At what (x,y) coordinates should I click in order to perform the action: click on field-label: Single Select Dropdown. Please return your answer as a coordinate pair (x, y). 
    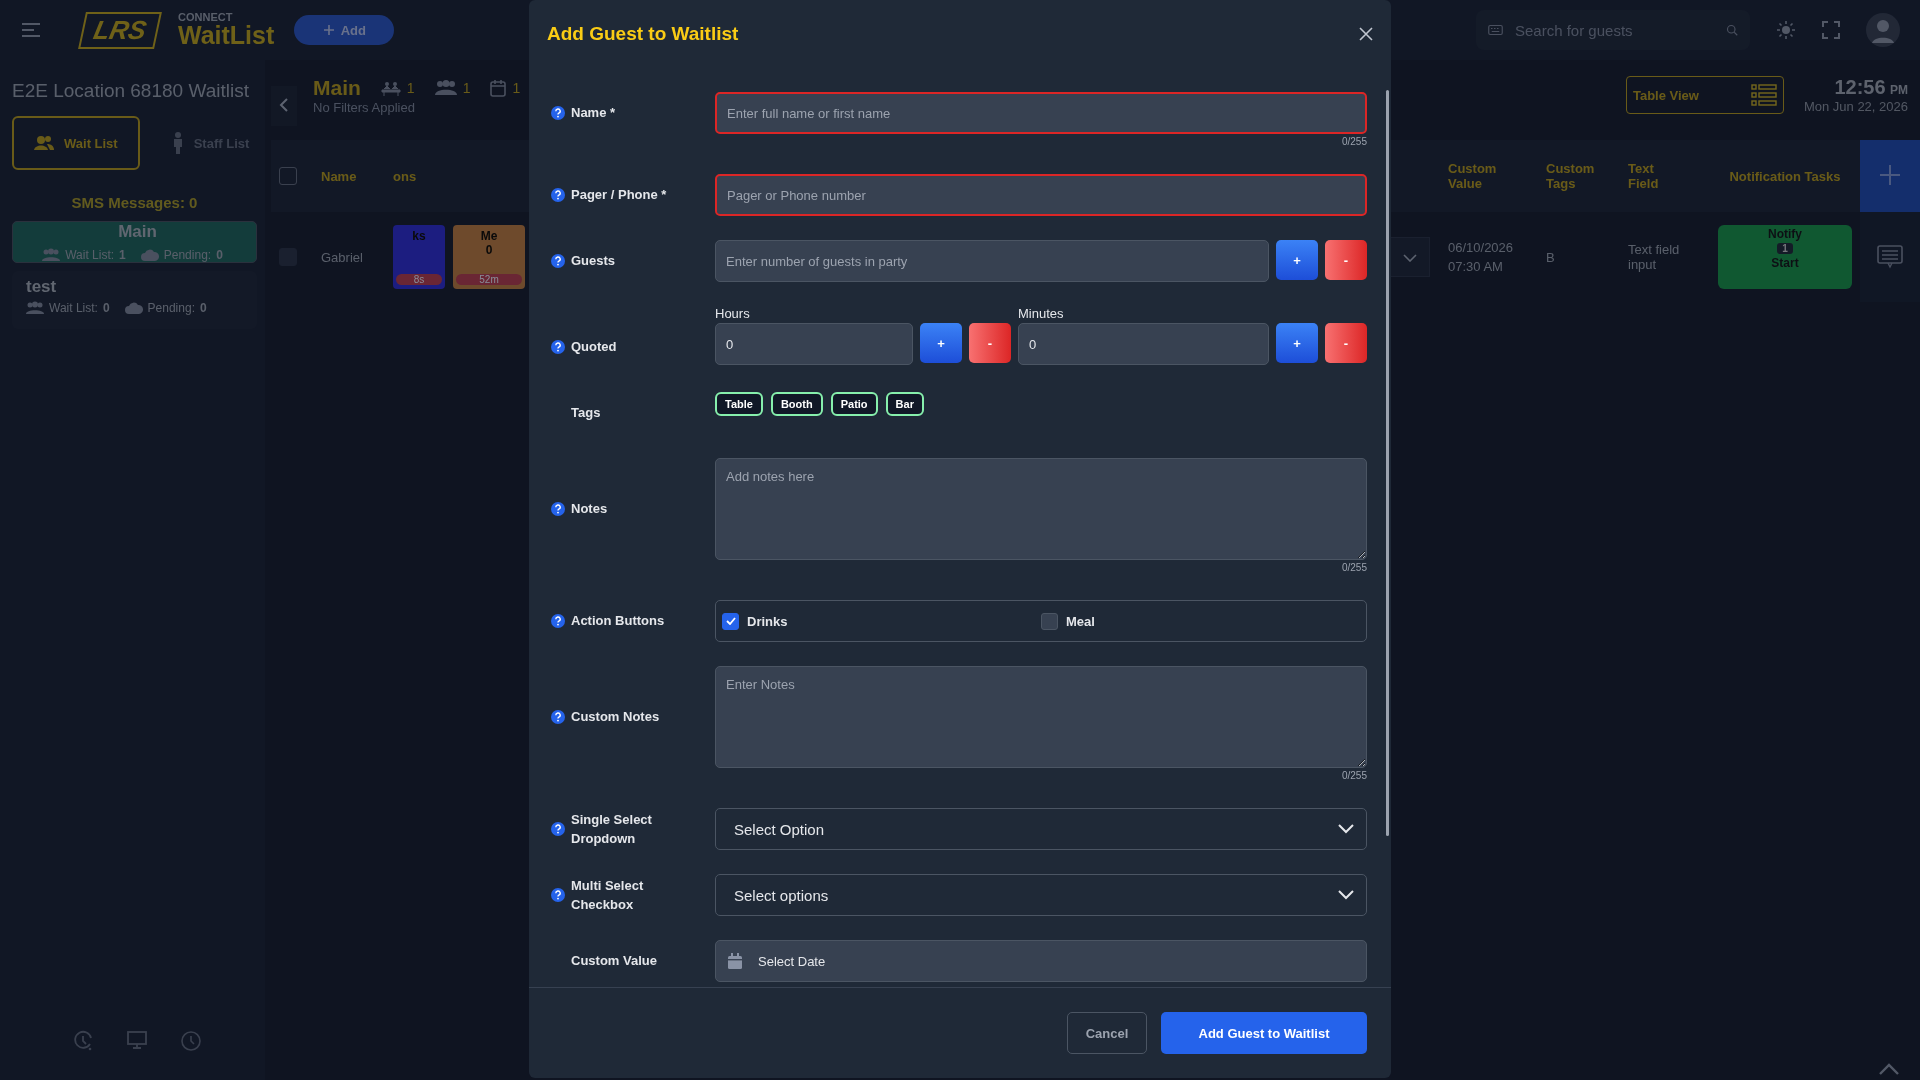
    Looking at the image, I should click on (612, 829).